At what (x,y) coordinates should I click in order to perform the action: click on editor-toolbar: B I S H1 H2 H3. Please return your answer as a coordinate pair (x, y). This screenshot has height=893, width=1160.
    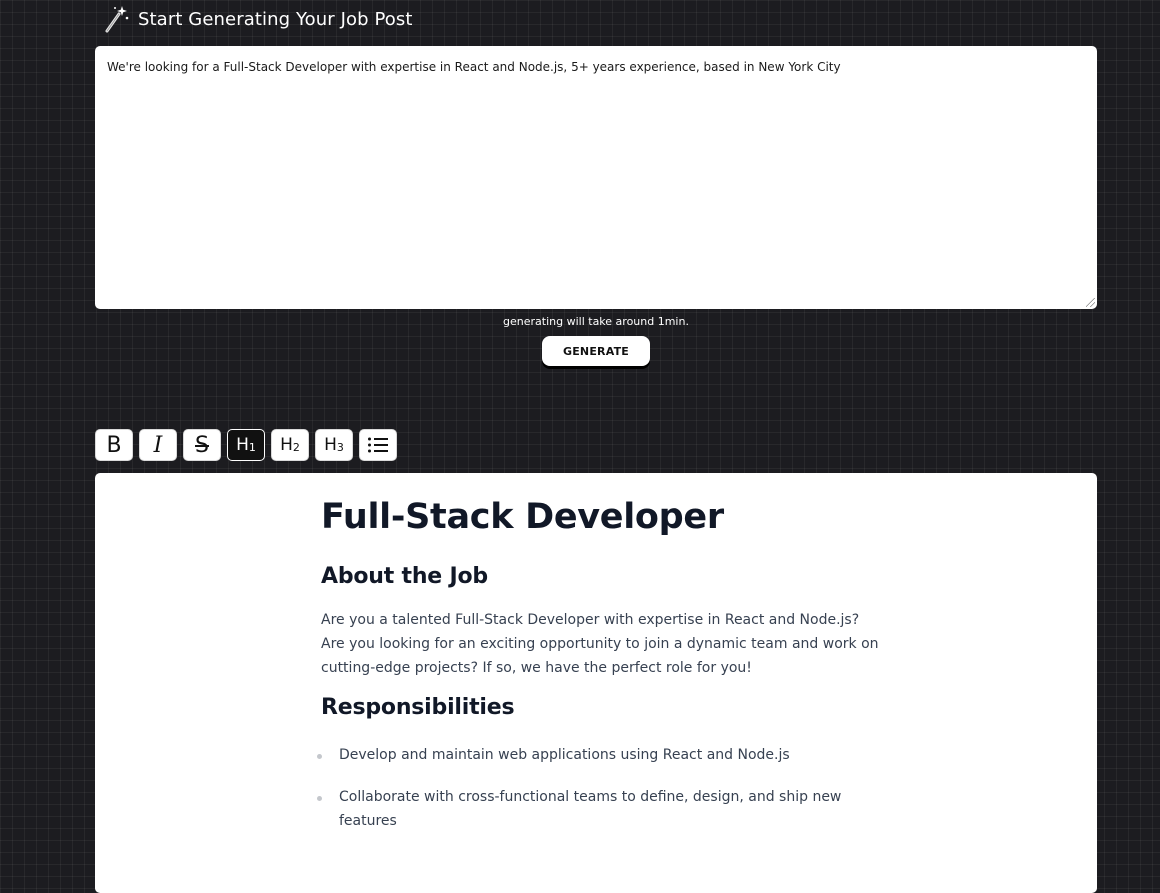
    Looking at the image, I should click on (246, 445).